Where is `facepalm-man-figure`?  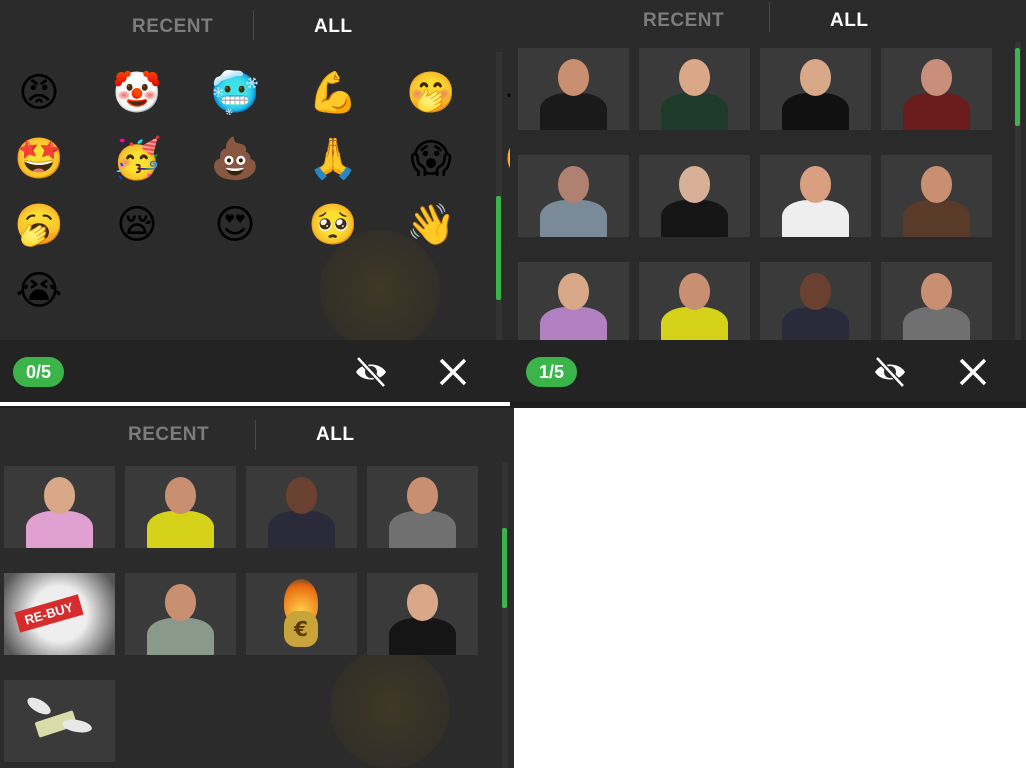 facepalm-man-figure is located at coordinates (936, 89).